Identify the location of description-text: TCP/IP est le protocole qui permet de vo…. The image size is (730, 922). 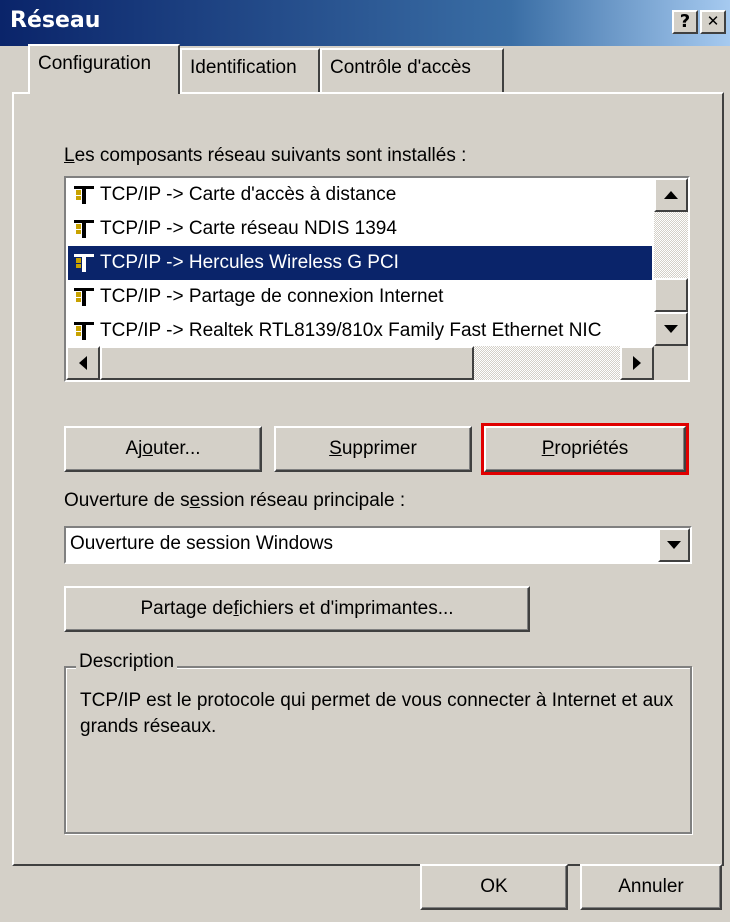
(377, 713).